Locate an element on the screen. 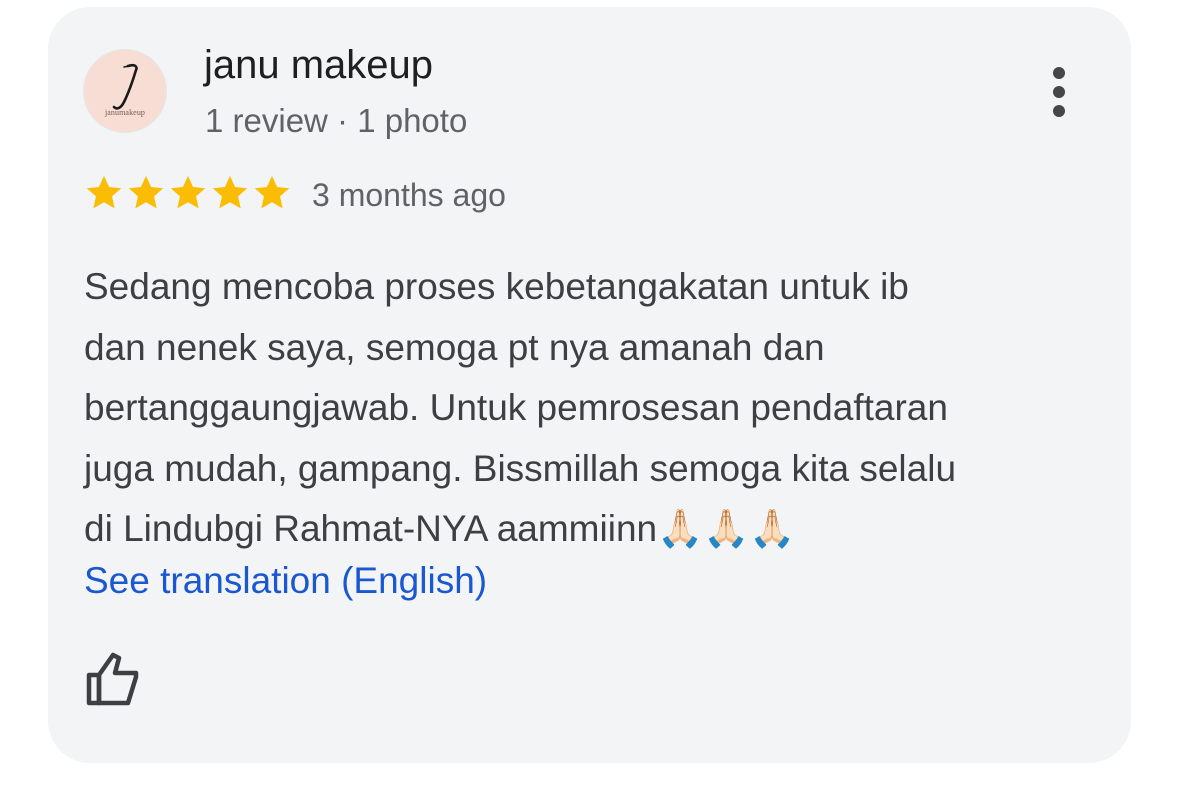 This screenshot has width=1179, height=794. avatar-monogram-logo is located at coordinates (125, 86).